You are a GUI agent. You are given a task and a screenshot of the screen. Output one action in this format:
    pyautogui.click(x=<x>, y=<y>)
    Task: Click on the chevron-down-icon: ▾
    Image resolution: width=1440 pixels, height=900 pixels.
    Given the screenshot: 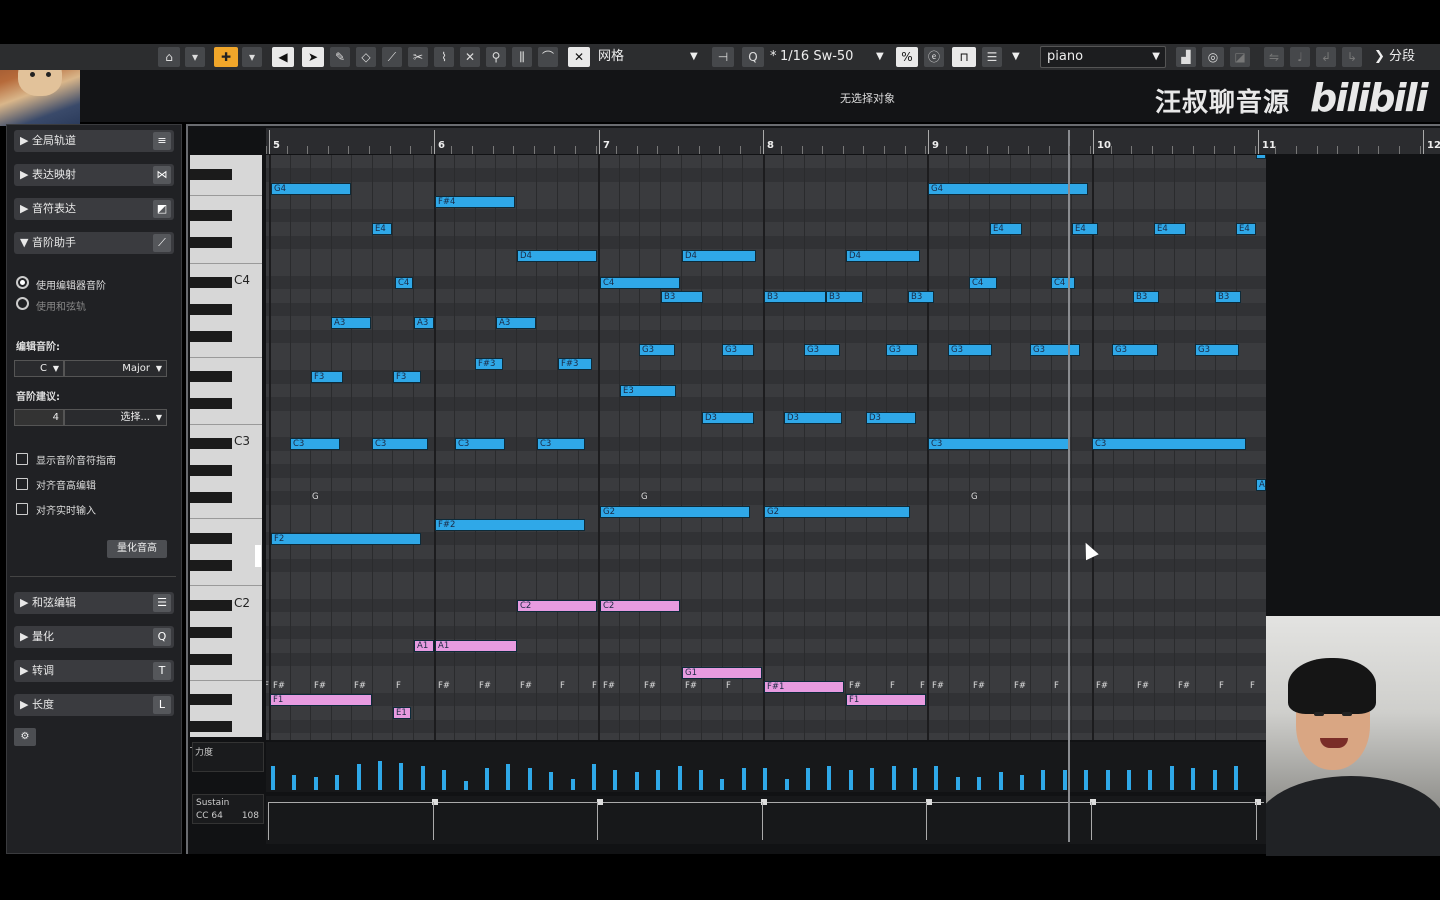 What is the action you would take?
    pyautogui.click(x=195, y=57)
    